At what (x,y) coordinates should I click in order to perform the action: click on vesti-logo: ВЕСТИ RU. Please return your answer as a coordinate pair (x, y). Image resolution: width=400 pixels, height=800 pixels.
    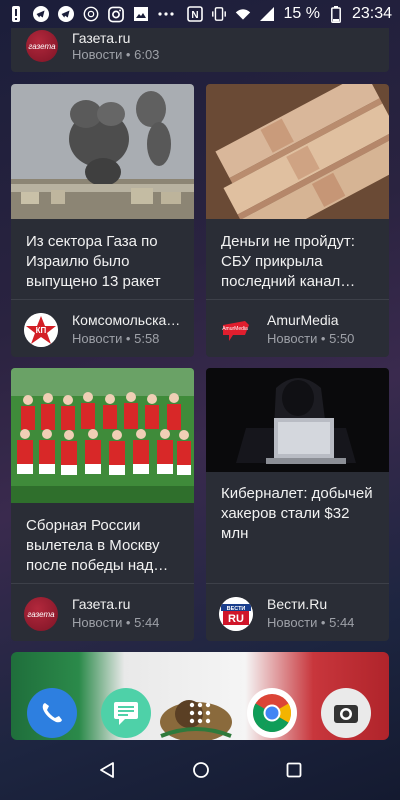
    Looking at the image, I should click on (236, 614).